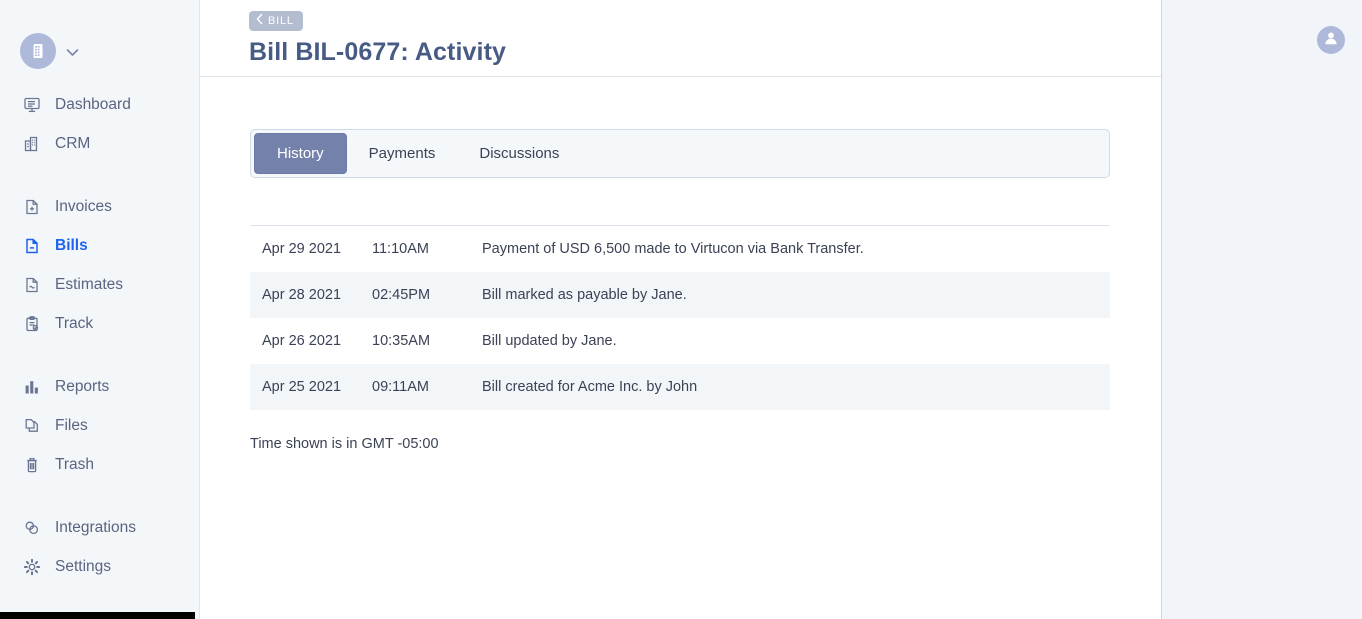 The width and height of the screenshot is (1362, 619). What do you see at coordinates (99, 143) in the screenshot?
I see `sidebar-item-crm: CRM` at bounding box center [99, 143].